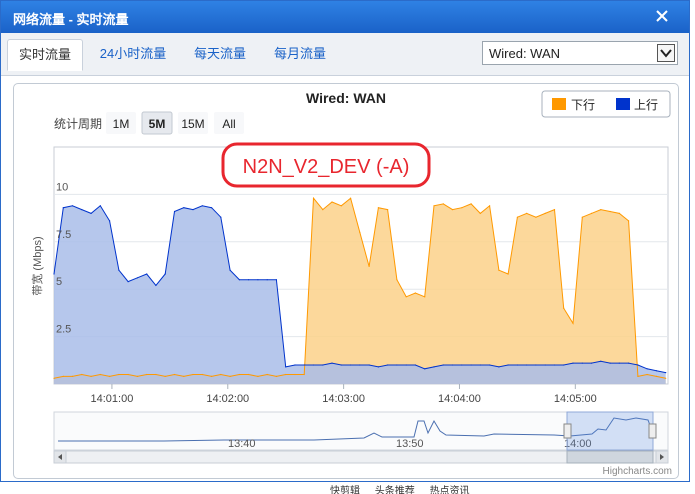 Image resolution: width=695 pixels, height=494 pixels. I want to click on tab-daily: 每天流量, so click(220, 54).